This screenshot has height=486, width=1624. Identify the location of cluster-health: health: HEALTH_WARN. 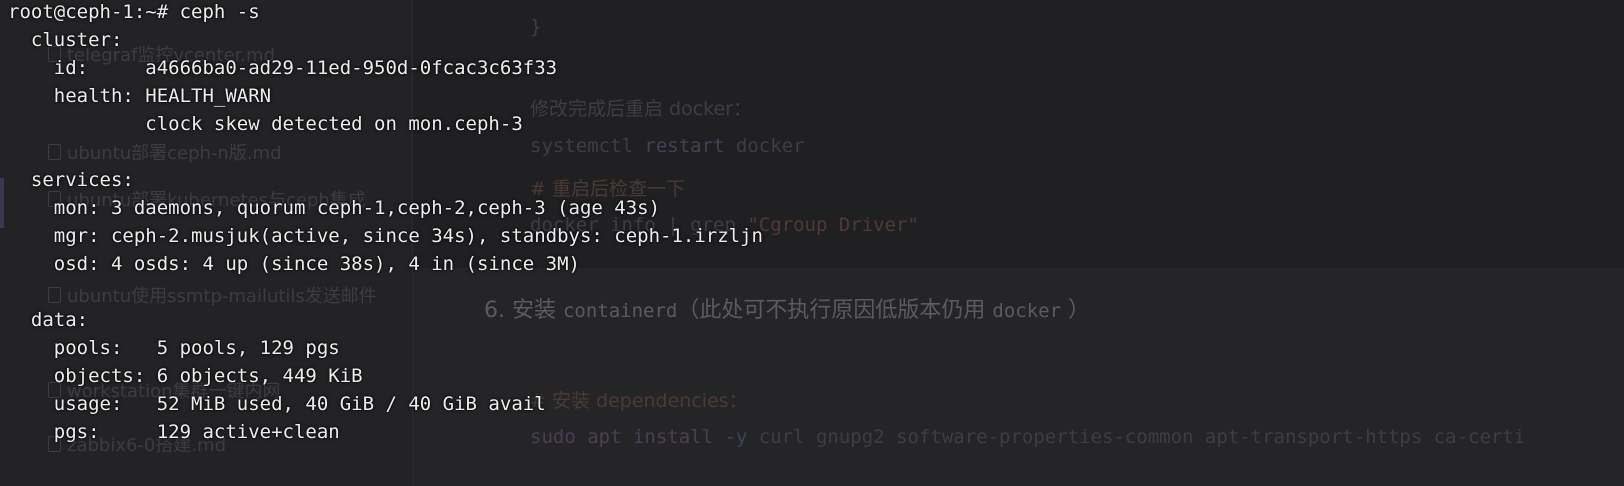
(140, 96).